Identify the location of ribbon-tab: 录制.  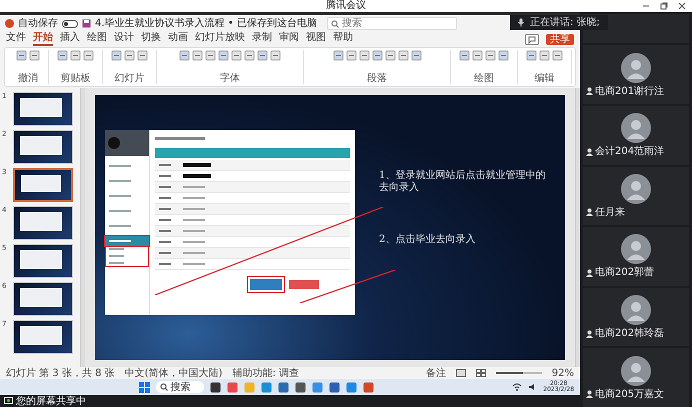
(262, 39).